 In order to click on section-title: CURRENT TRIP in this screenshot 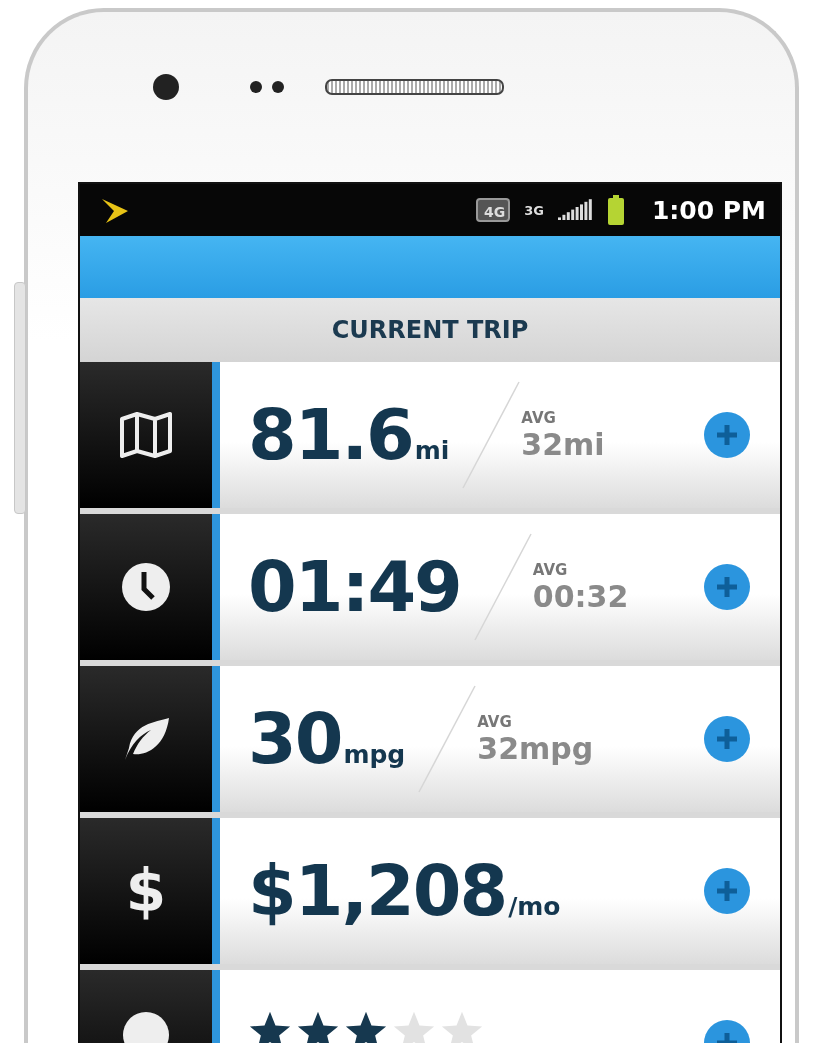, I will do `click(430, 330)`.